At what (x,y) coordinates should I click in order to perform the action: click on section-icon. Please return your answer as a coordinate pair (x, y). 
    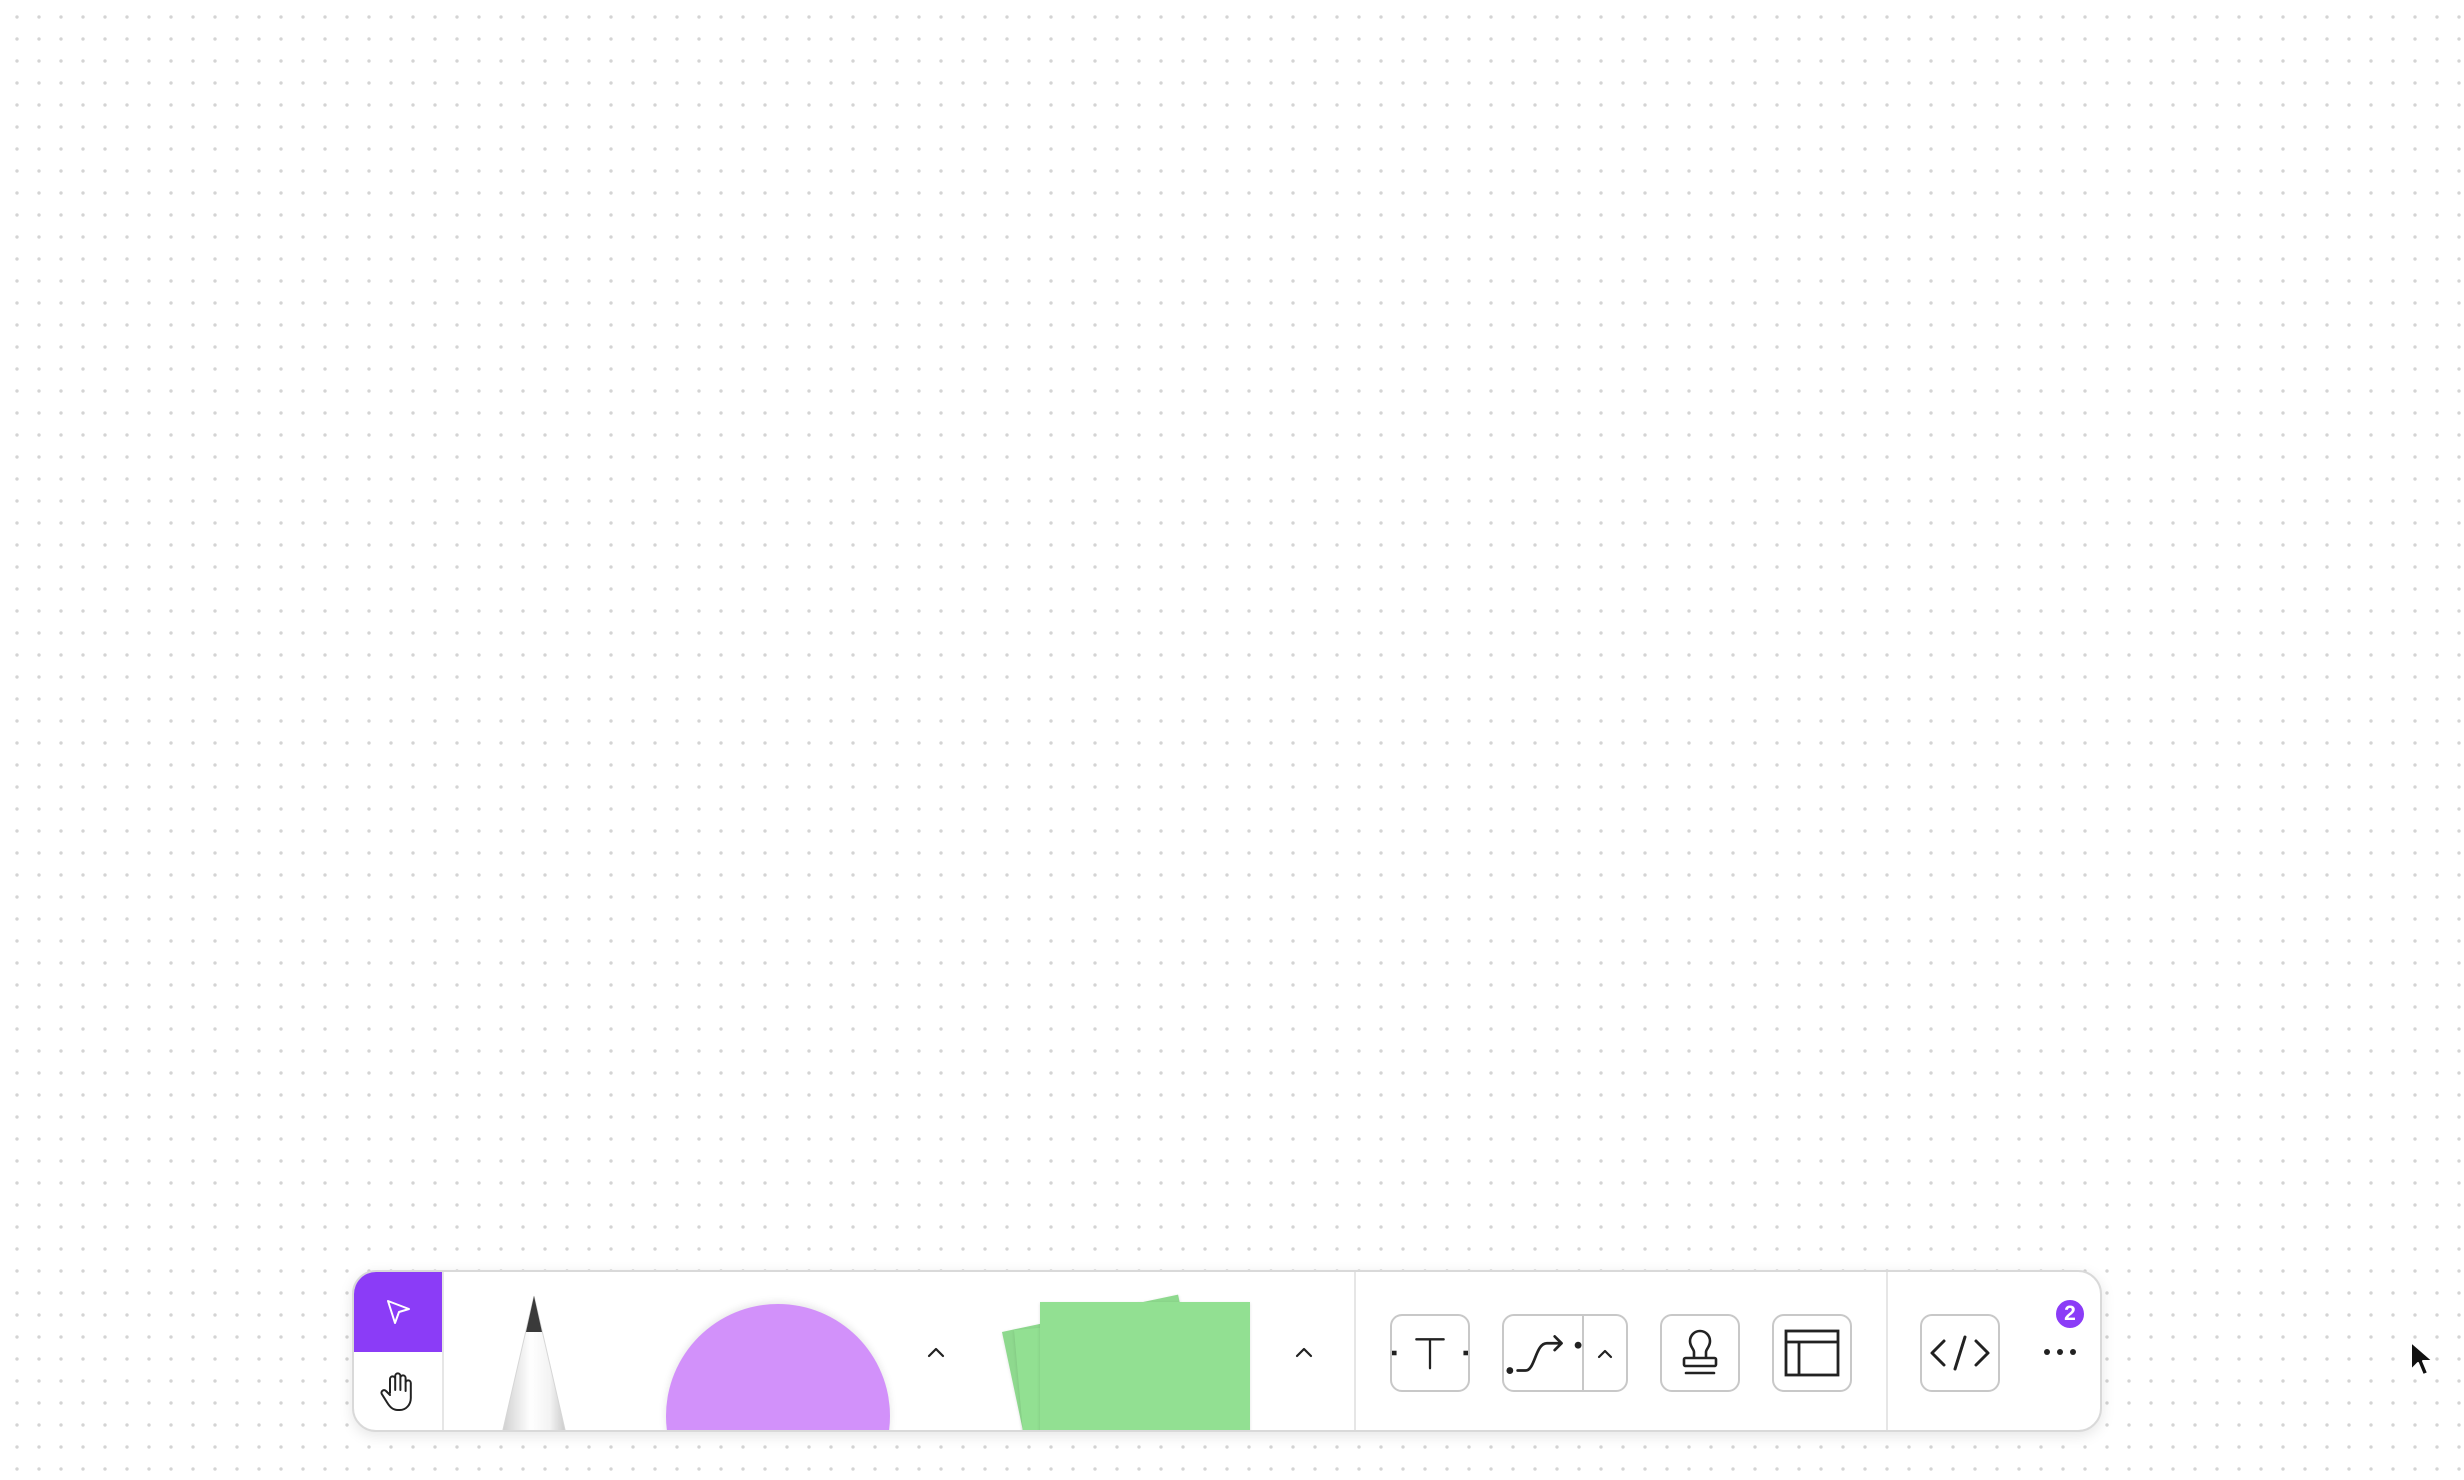
    Looking at the image, I should click on (1812, 1353).